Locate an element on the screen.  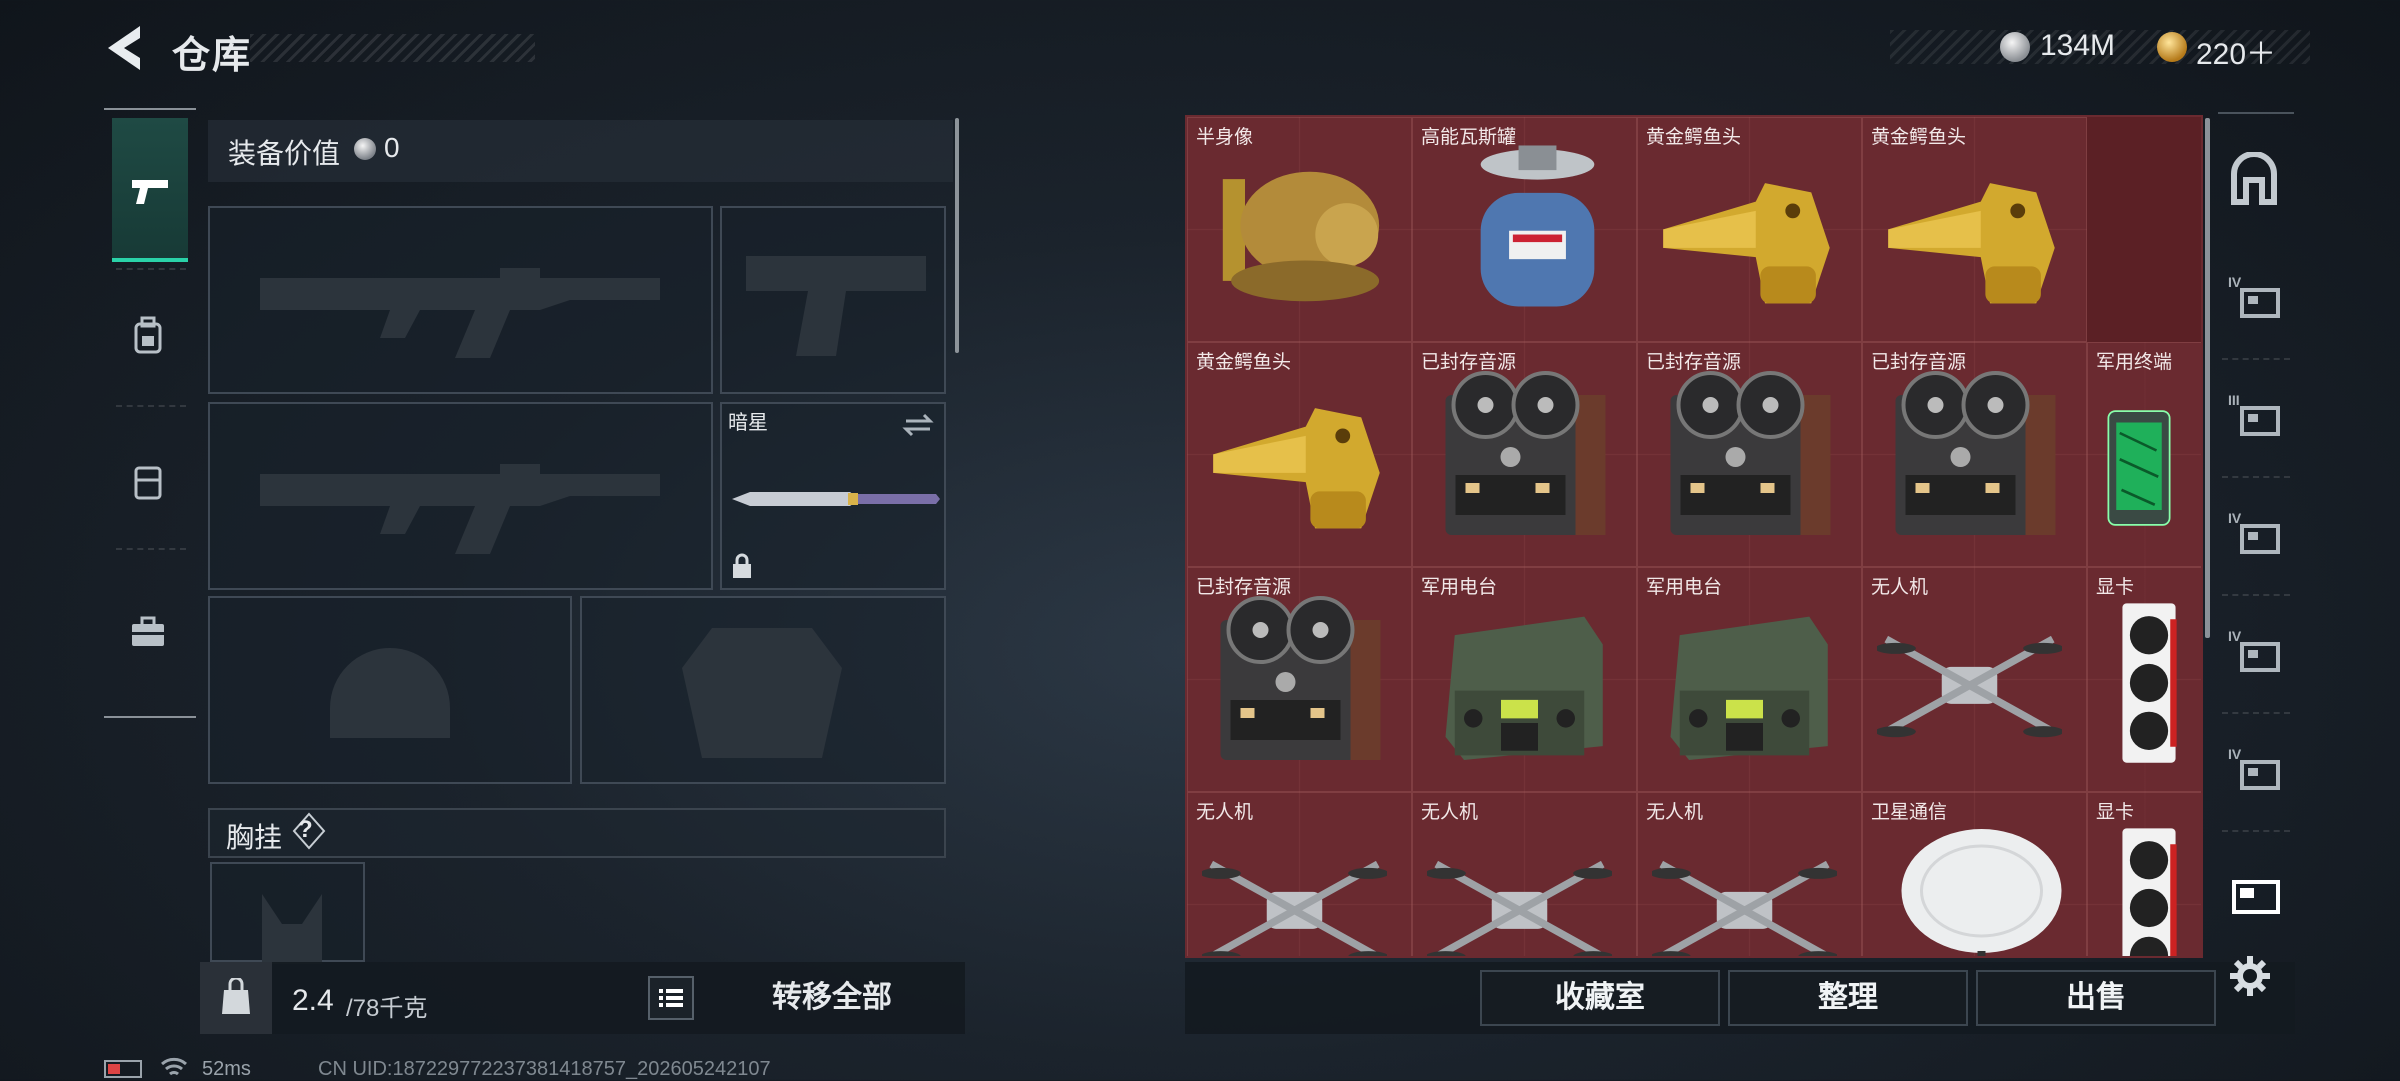
active-storage-tab is located at coordinates (2256, 895).